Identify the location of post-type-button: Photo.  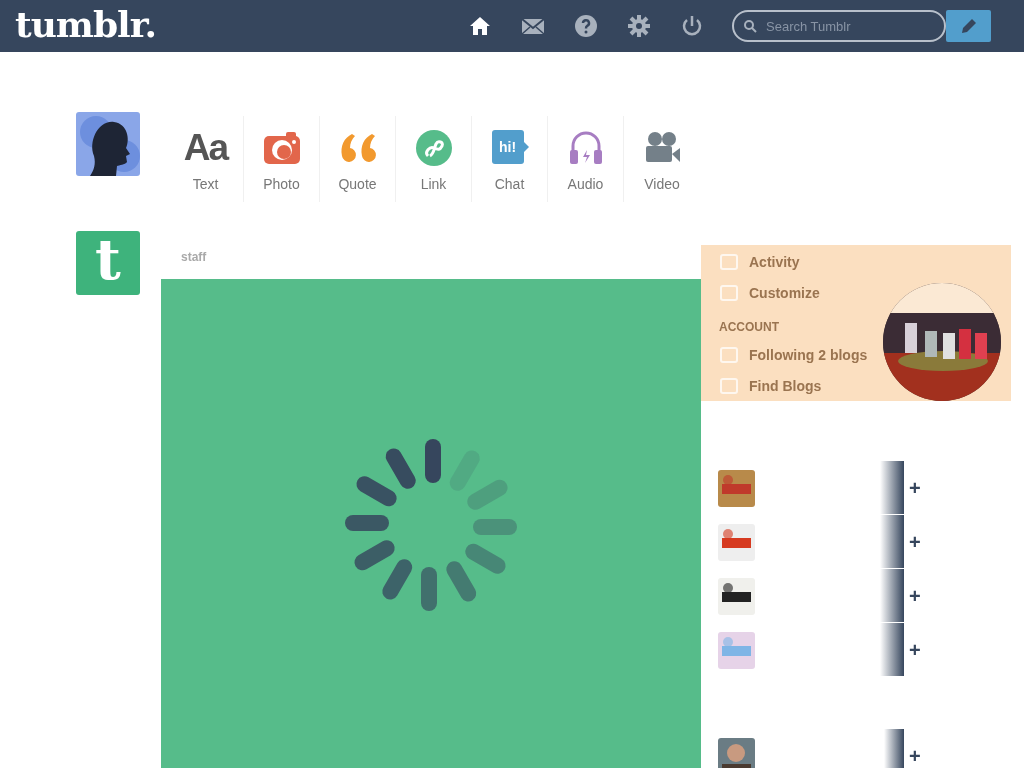
(282, 159).